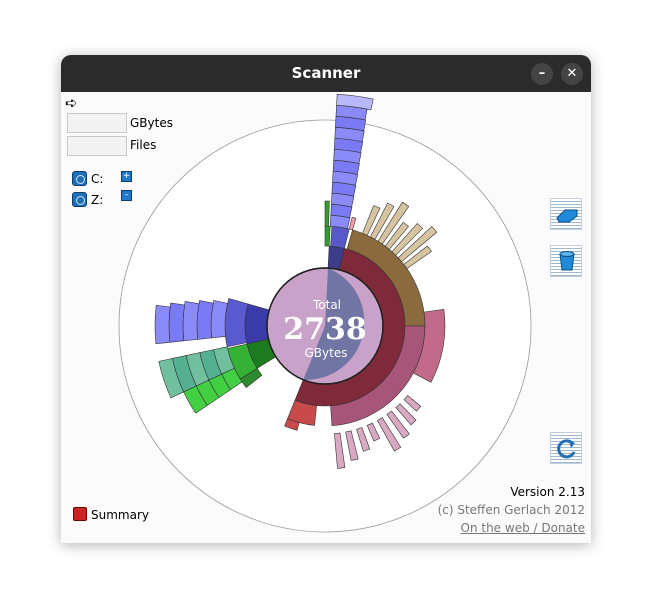  I want to click on center-value: 2738, so click(325, 329).